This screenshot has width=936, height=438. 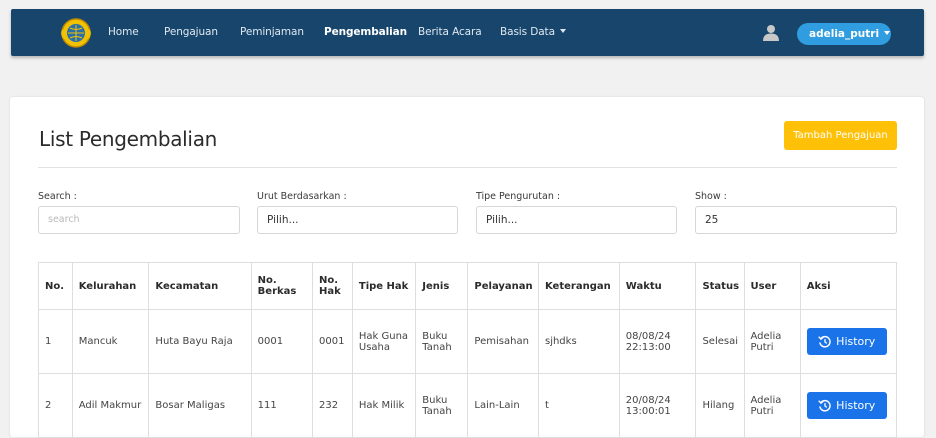 I want to click on header-user: User, so click(x=772, y=286).